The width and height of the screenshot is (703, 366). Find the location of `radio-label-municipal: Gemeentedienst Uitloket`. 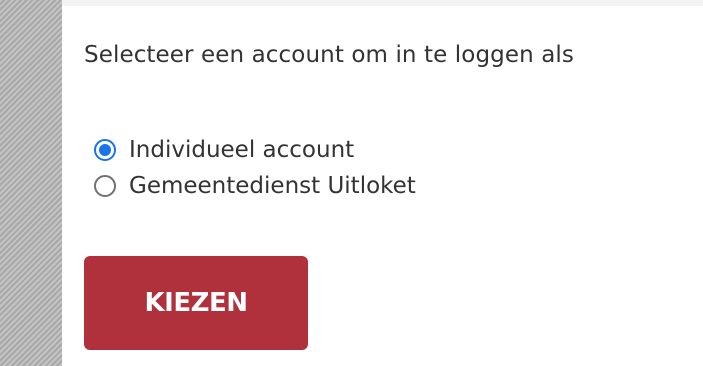

radio-label-municipal: Gemeentedienst Uitloket is located at coordinates (272, 186).